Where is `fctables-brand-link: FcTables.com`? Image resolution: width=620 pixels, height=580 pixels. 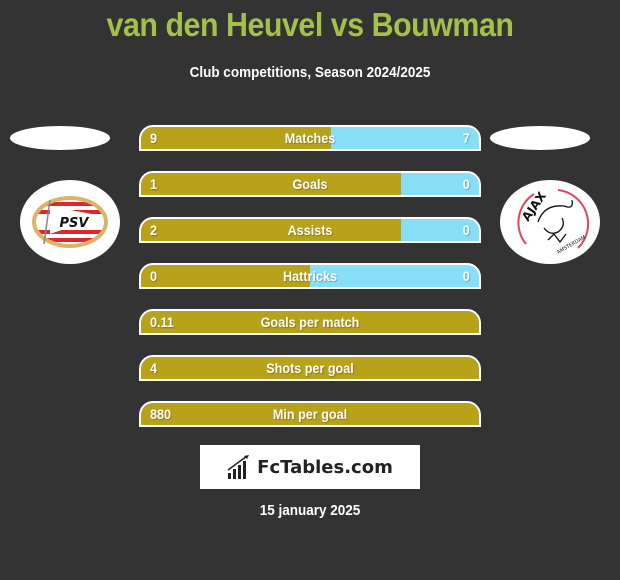 fctables-brand-link: FcTables.com is located at coordinates (310, 467).